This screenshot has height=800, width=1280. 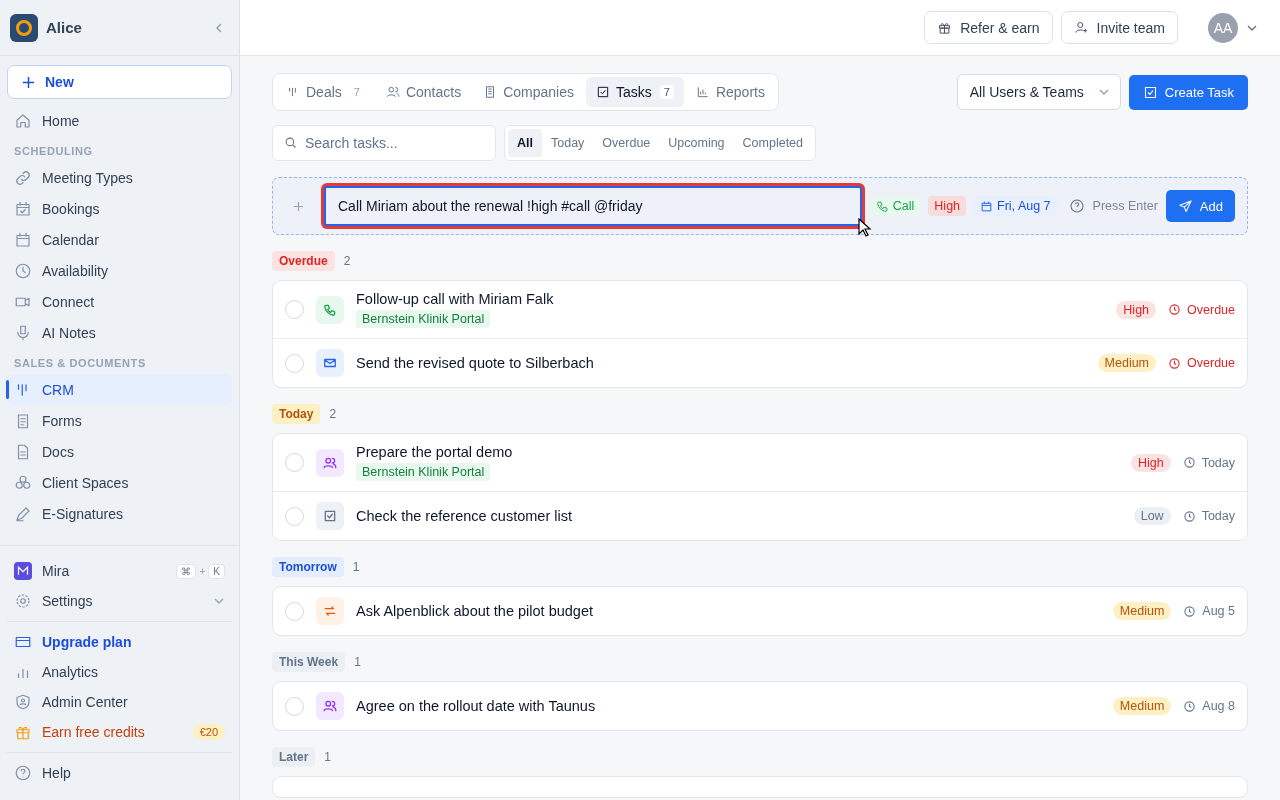 What do you see at coordinates (1127, 363) in the screenshot?
I see `priority-badge: Medium` at bounding box center [1127, 363].